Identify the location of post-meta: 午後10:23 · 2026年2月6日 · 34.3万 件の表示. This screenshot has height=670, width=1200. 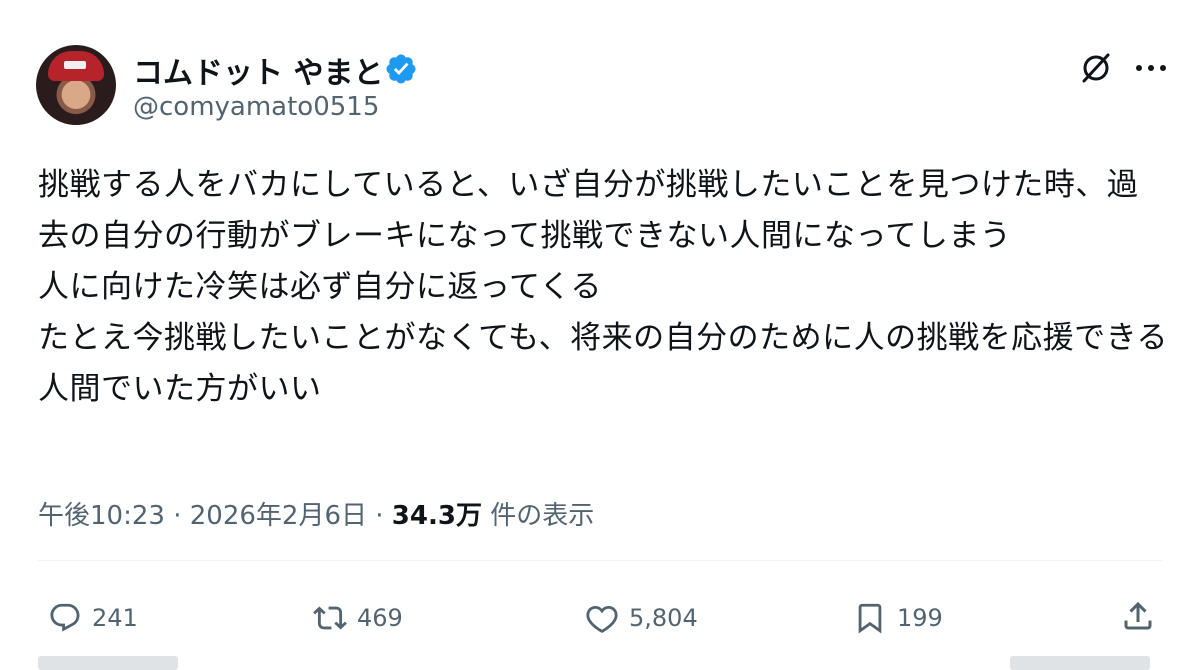
(316, 513).